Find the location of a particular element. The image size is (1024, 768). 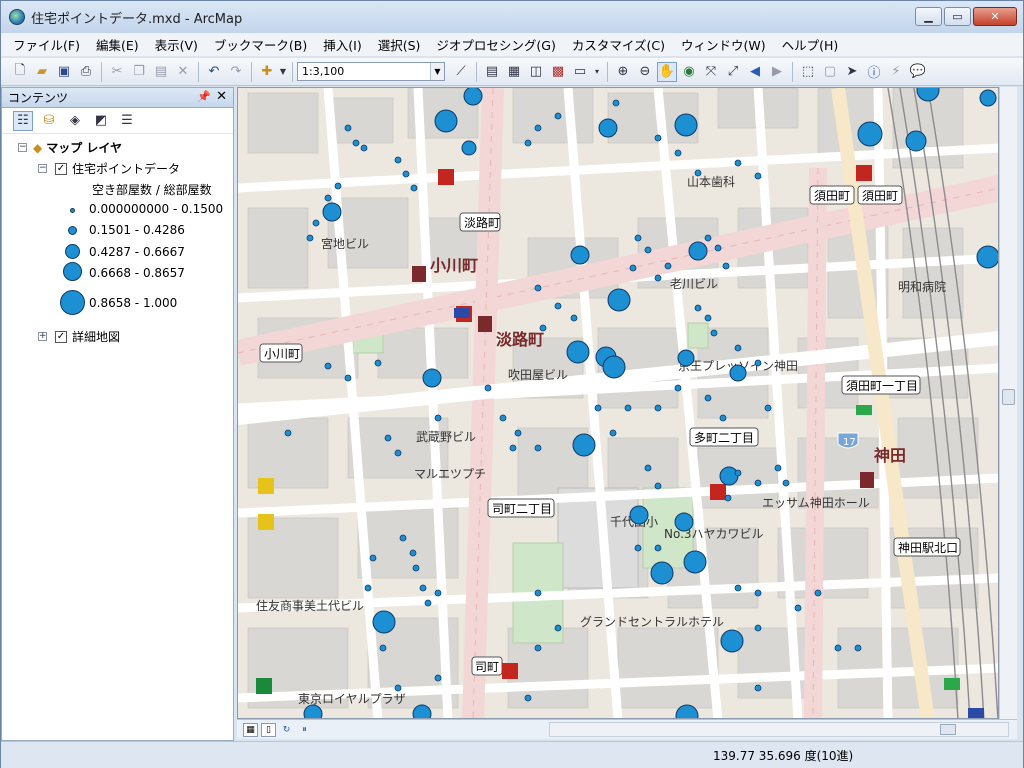

map-layers-row: − ◆ マップ レイヤ is located at coordinates (70, 147).